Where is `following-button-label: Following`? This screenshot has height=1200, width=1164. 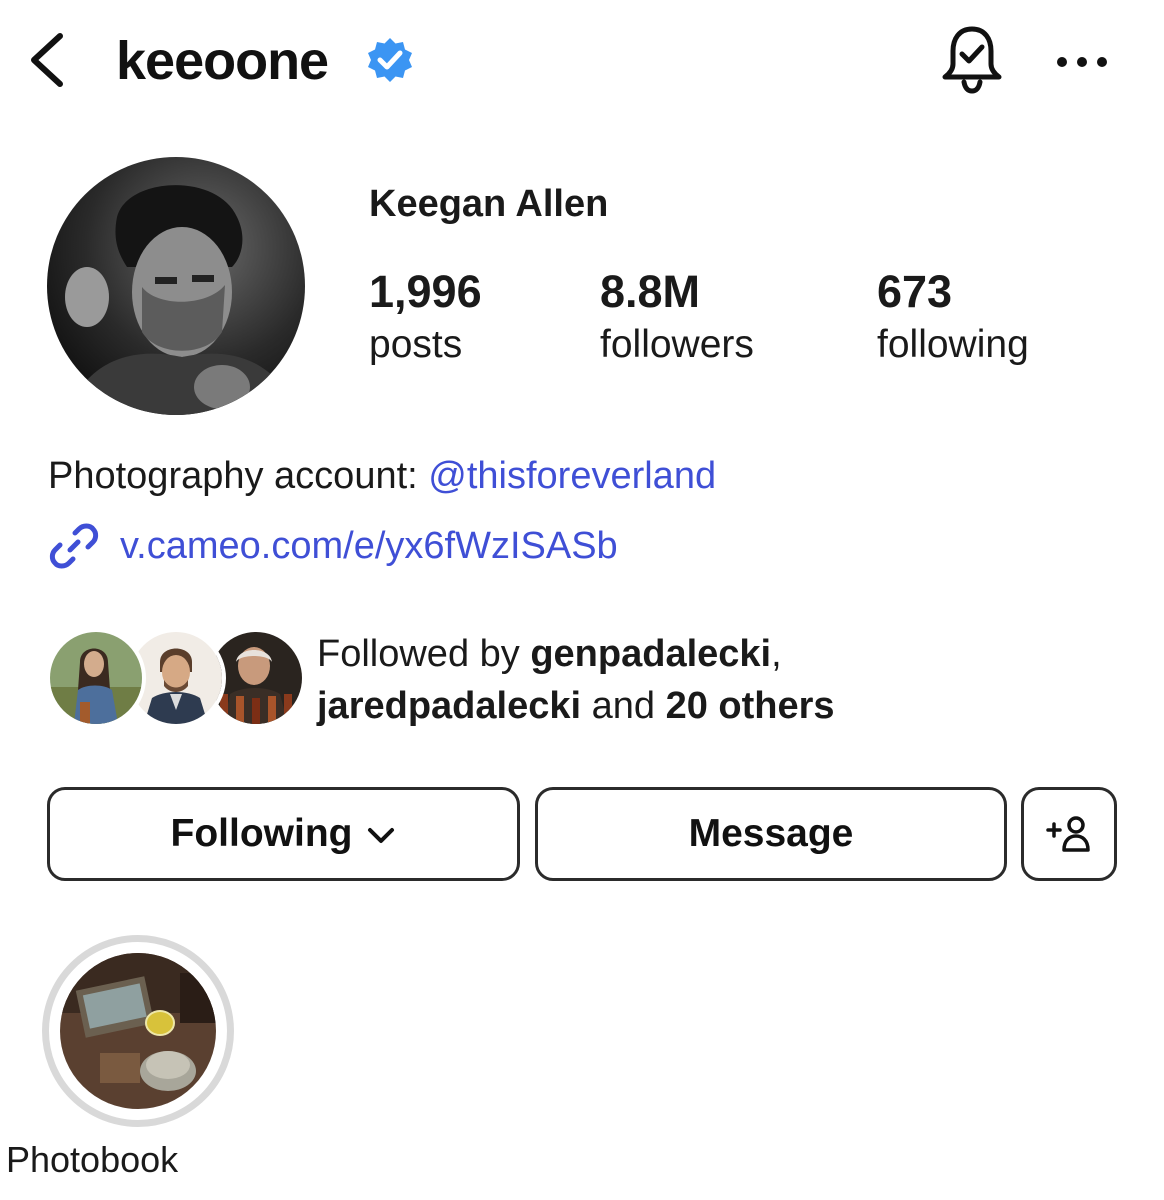
following-button-label: Following is located at coordinates (261, 833).